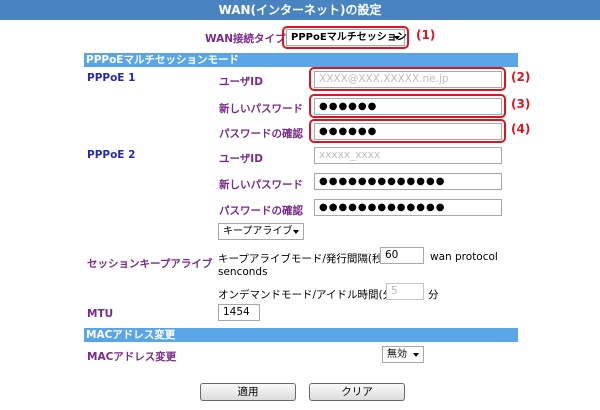 The image size is (600, 410). Describe the element at coordinates (521, 77) in the screenshot. I see `marker-2: (2)` at that location.